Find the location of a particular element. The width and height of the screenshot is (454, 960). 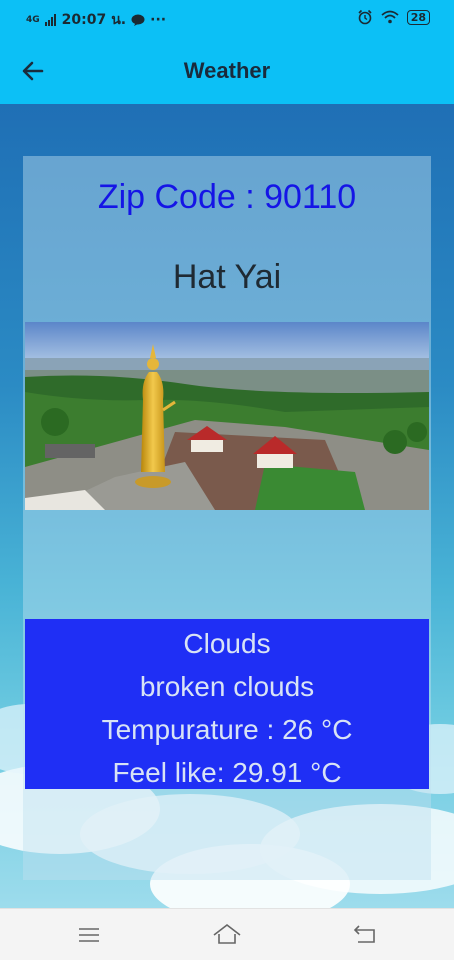

app-bar: Weather is located at coordinates (227, 71).